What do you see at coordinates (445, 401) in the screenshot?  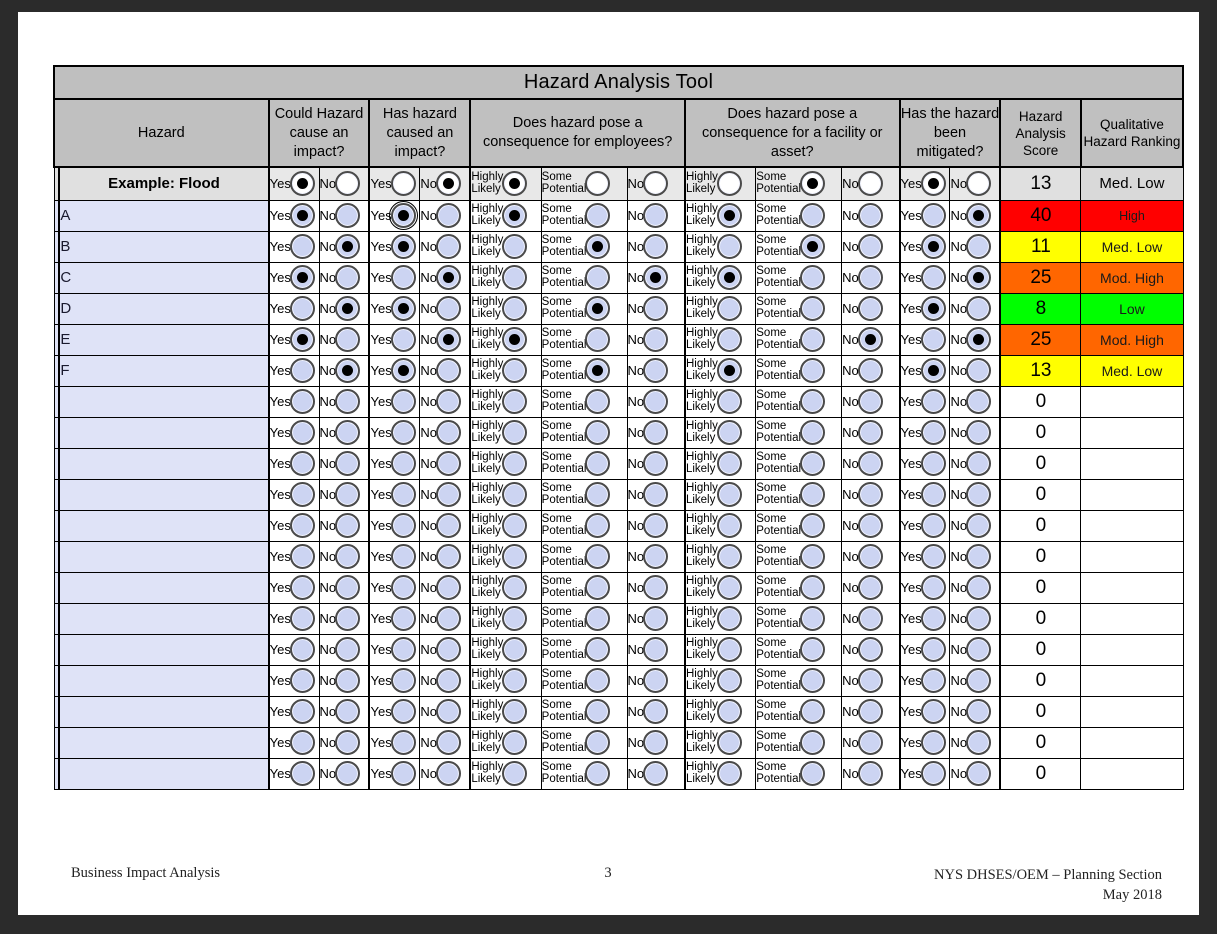 I see `has-caused-no-7: No` at bounding box center [445, 401].